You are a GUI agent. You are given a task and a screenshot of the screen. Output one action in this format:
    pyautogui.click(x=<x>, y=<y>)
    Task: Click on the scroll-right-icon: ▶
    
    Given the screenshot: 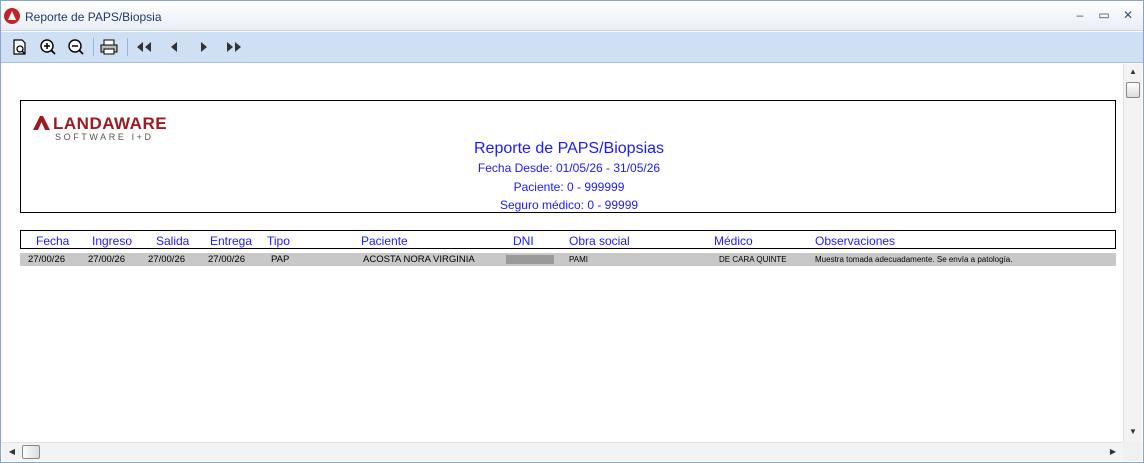 What is the action you would take?
    pyautogui.click(x=1113, y=452)
    